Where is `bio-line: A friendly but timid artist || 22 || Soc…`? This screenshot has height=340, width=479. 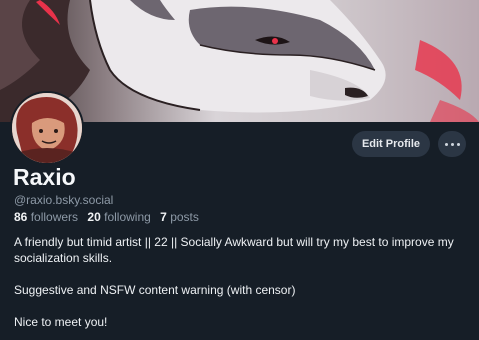 bio-line: A friendly but timid artist || 22 || Soc… is located at coordinates (234, 250).